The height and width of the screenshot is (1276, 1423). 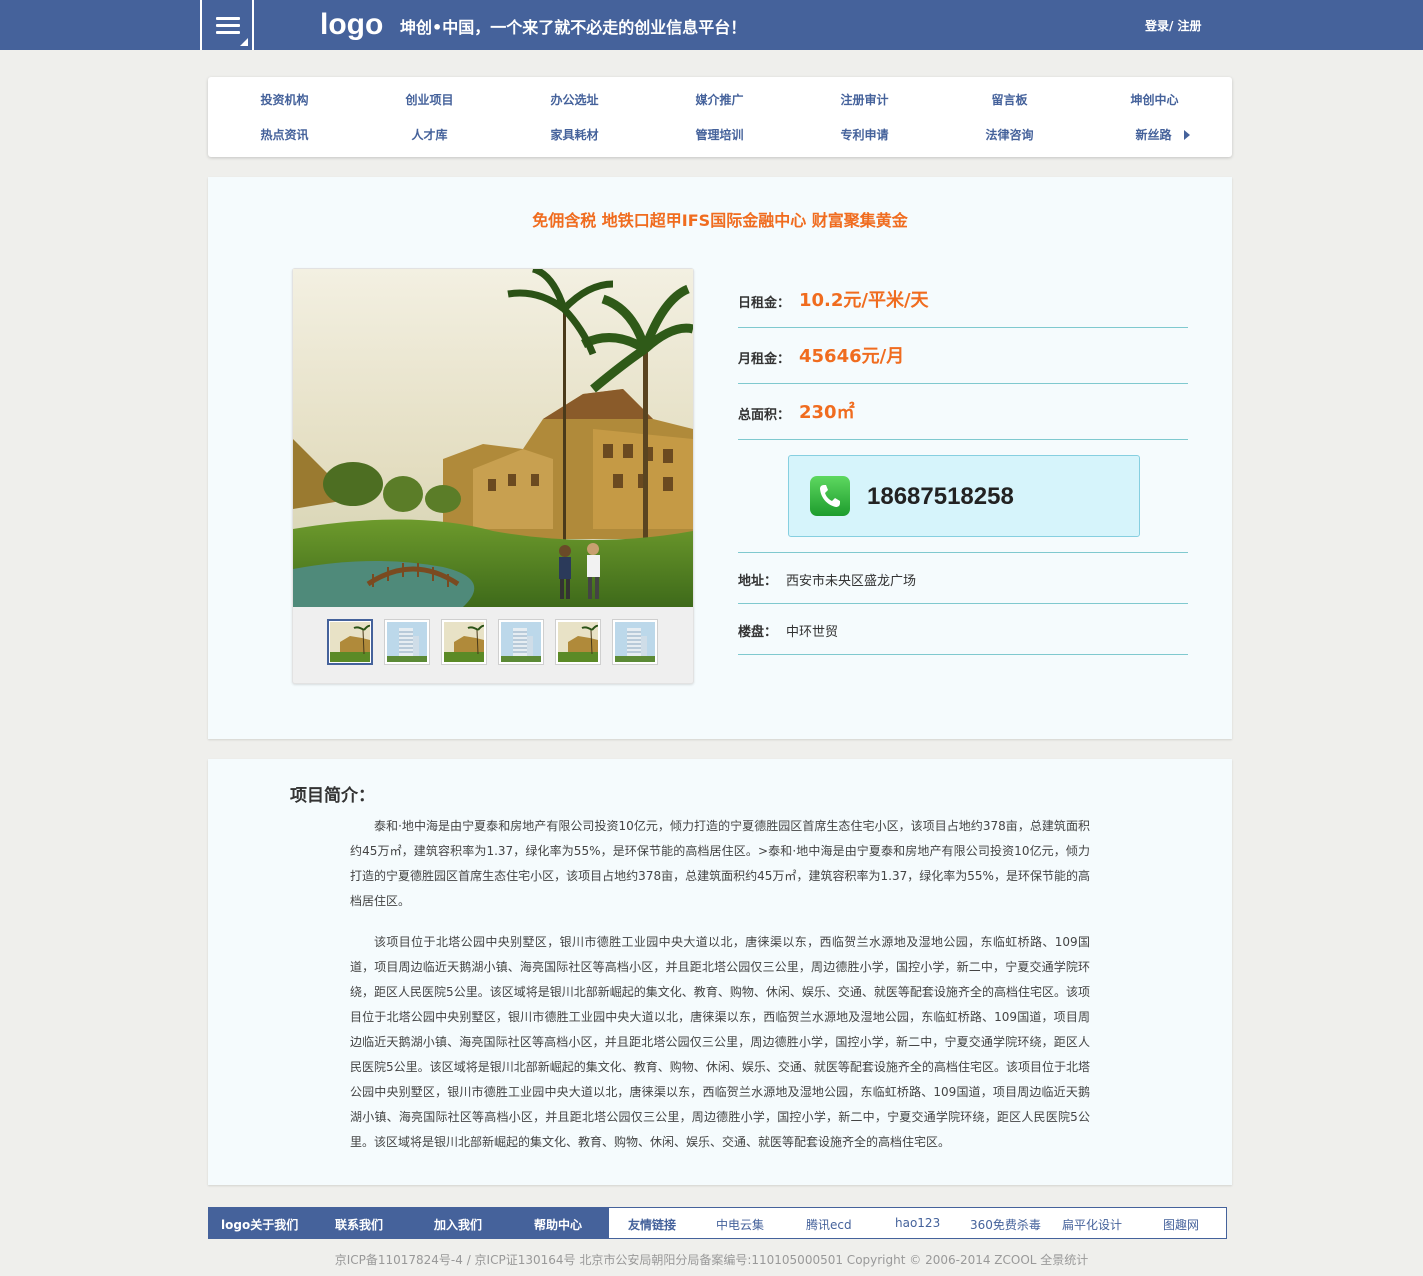 I want to click on nav-item: 媒介推广, so click(x=719, y=99).